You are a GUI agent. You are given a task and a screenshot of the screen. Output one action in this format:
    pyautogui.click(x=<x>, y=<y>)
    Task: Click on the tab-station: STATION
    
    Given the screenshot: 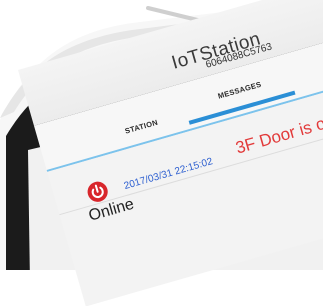 What is the action you would take?
    pyautogui.click(x=141, y=127)
    